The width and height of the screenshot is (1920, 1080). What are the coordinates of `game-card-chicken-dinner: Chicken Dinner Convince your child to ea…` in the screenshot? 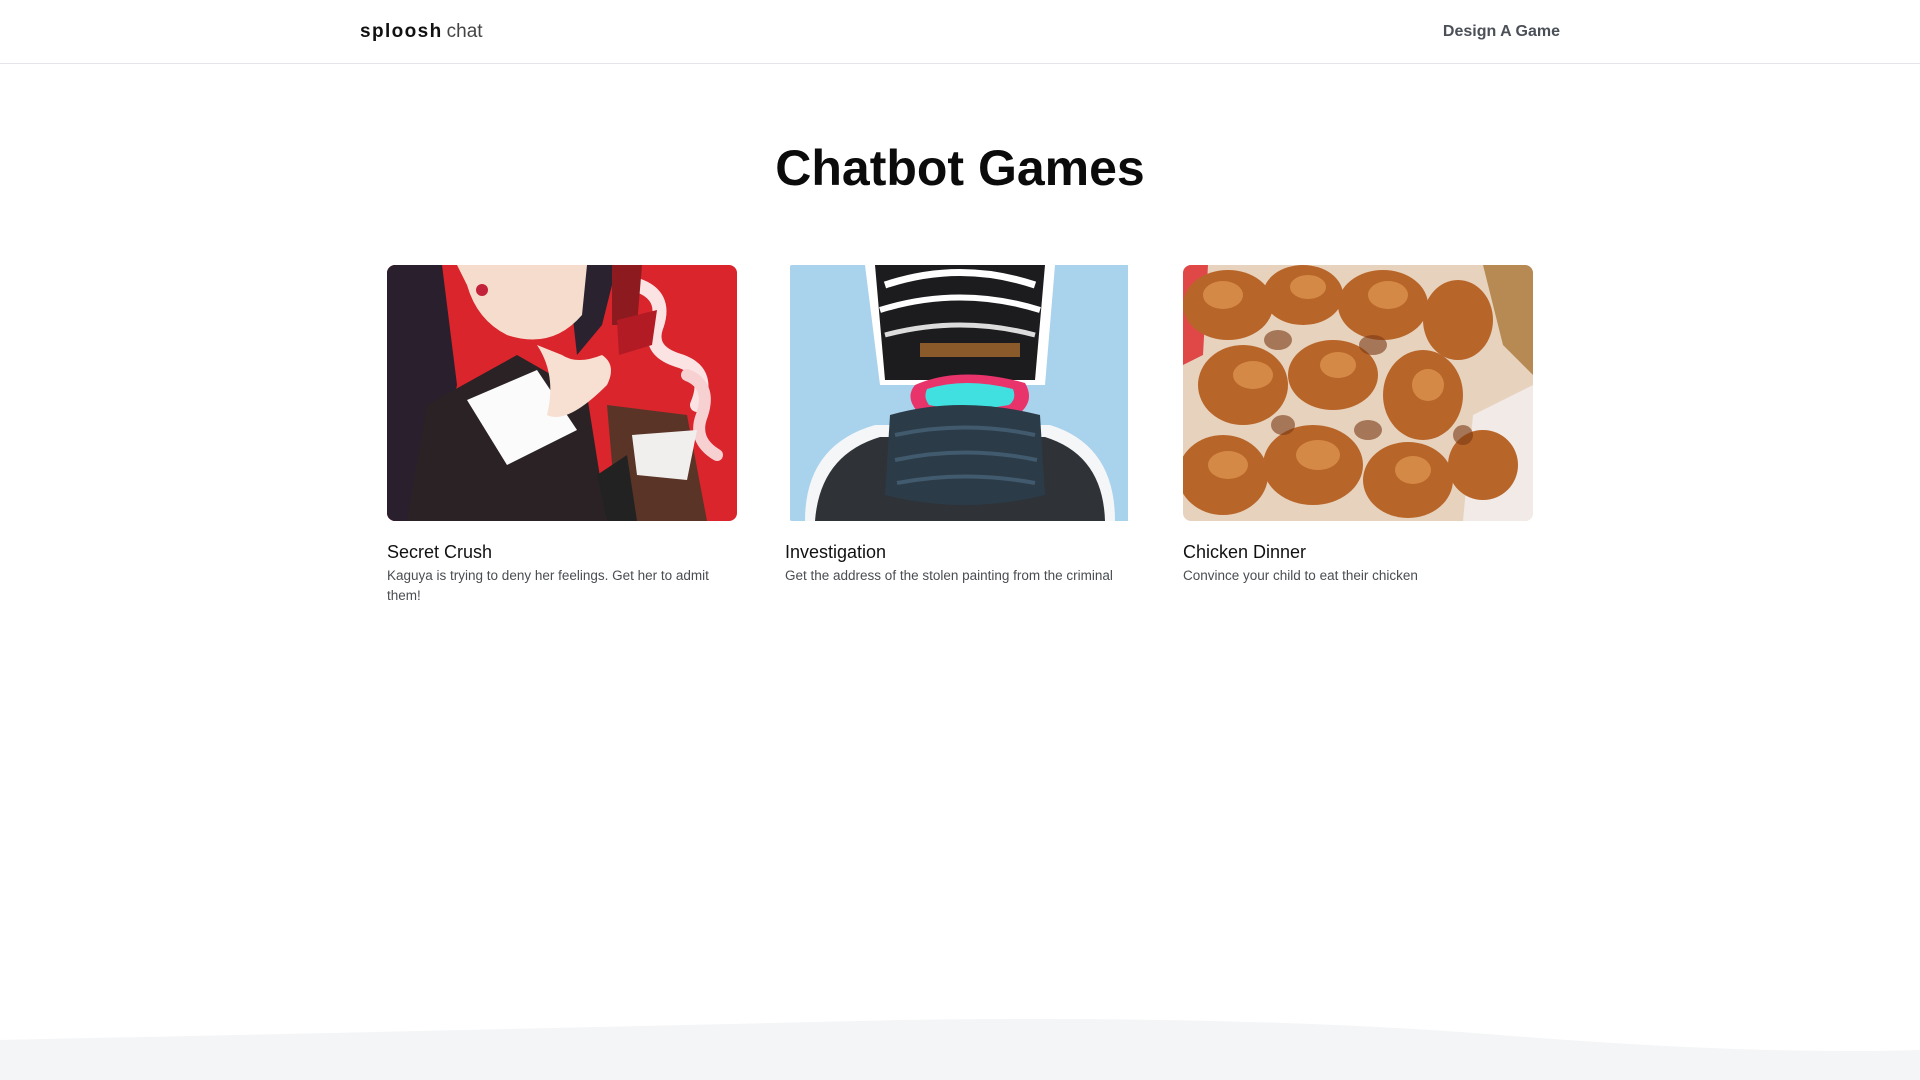 It's located at (1358, 425).